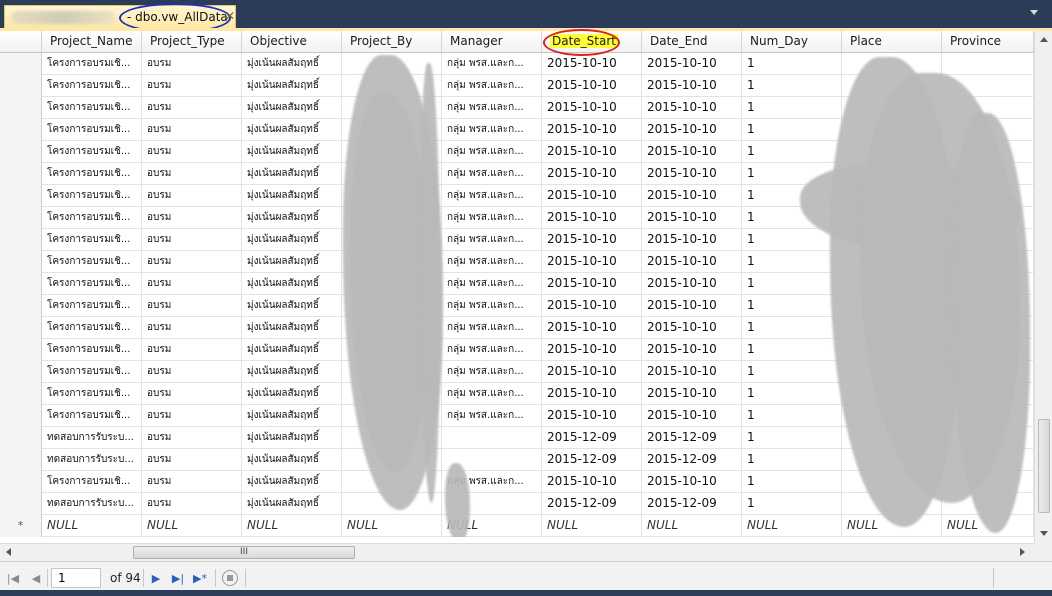 The image size is (1052, 596). Describe the element at coordinates (892, 41) in the screenshot. I see `column-header-place: Place` at that location.